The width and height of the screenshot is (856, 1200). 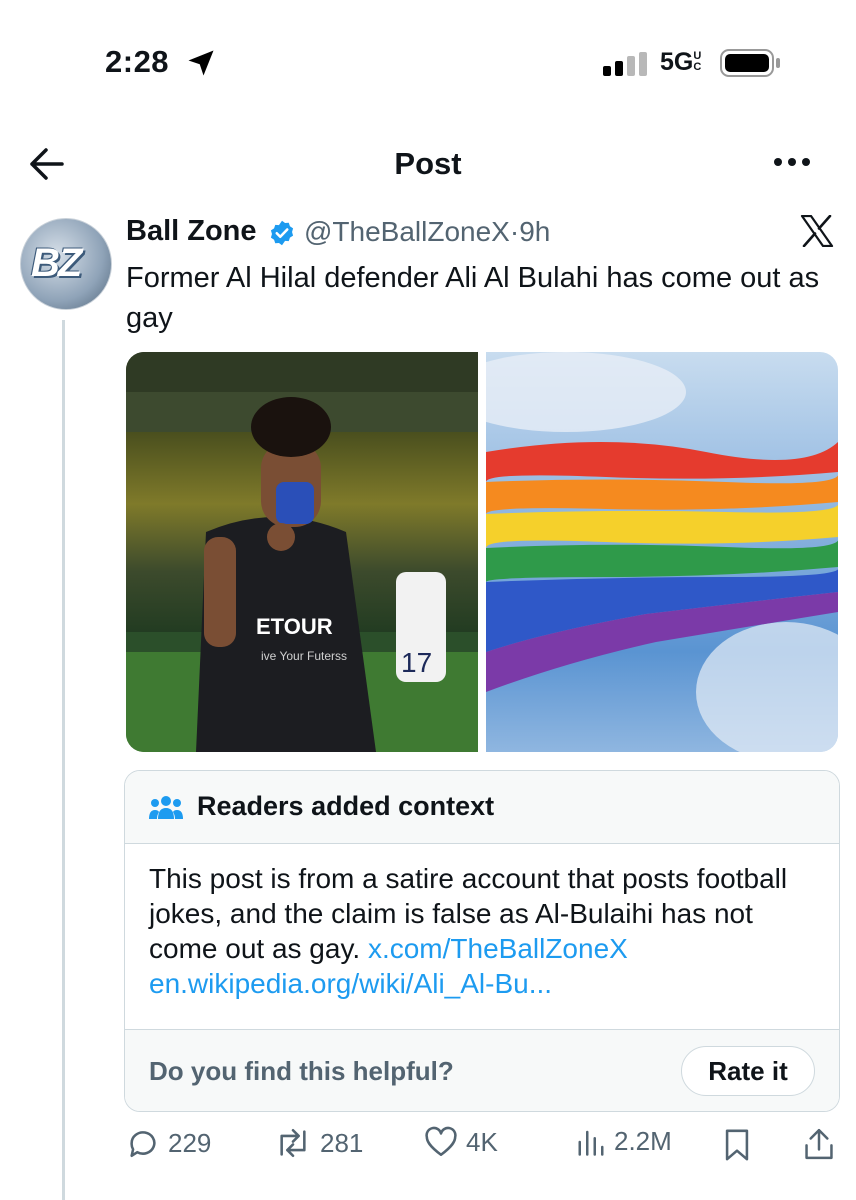 I want to click on avatar: BZ, so click(x=66, y=264).